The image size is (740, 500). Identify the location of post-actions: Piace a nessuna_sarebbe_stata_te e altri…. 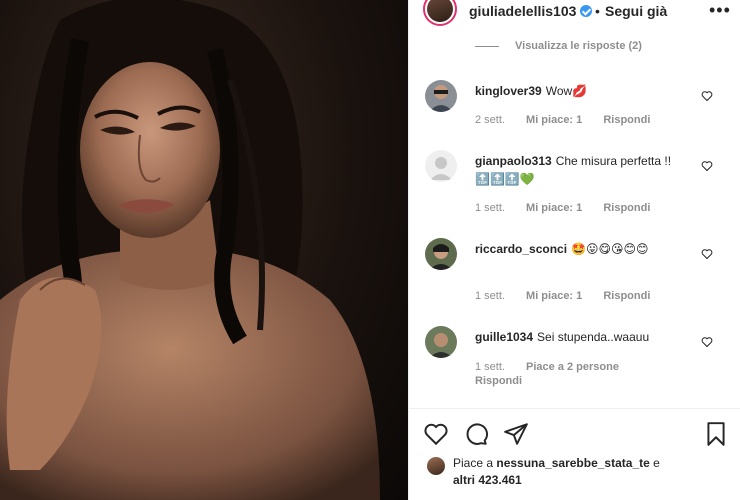
(574, 454).